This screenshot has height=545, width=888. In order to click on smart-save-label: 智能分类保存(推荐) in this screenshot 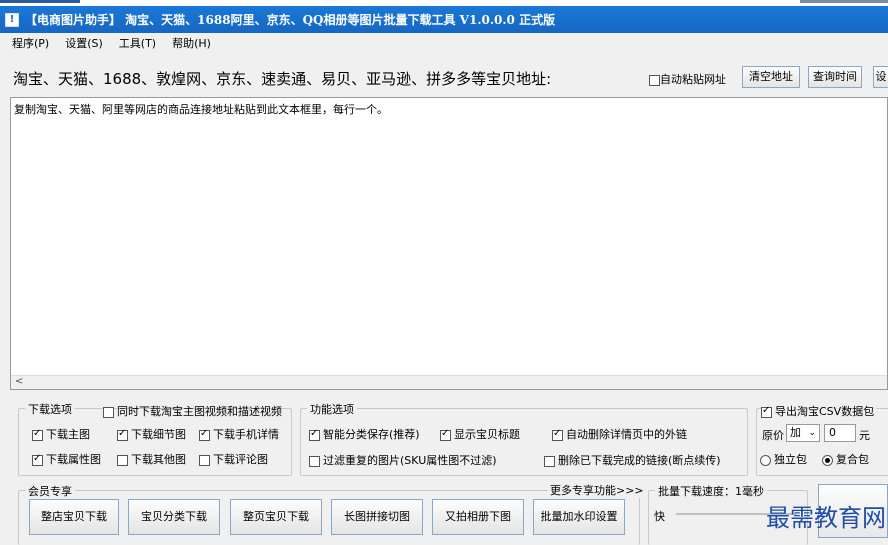, I will do `click(371, 434)`.